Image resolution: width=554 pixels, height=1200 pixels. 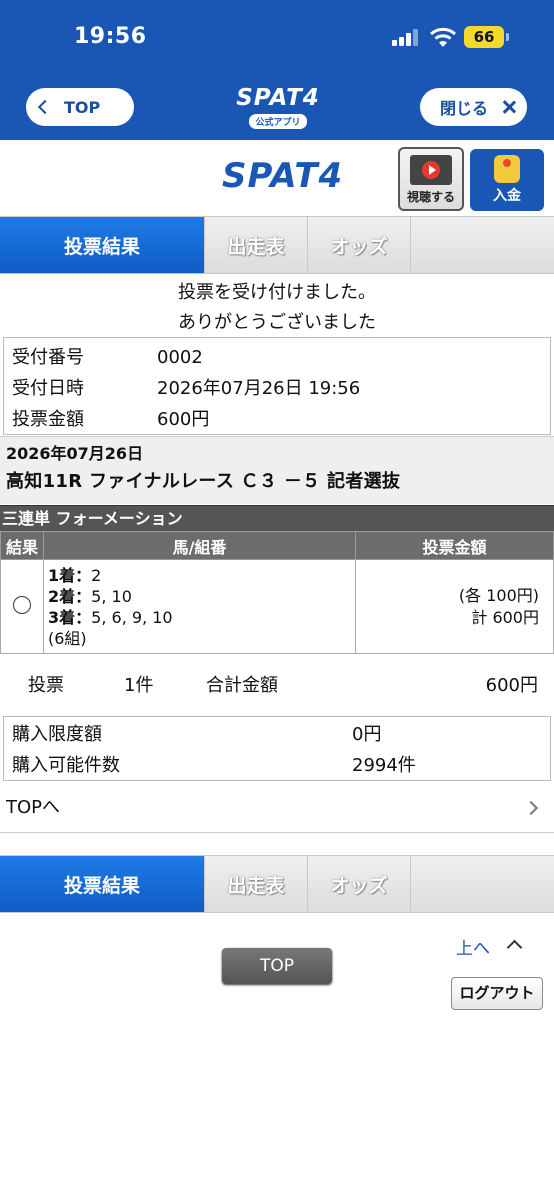 I want to click on vote-summary: 投票 1件 合計金額 600円, so click(x=277, y=686).